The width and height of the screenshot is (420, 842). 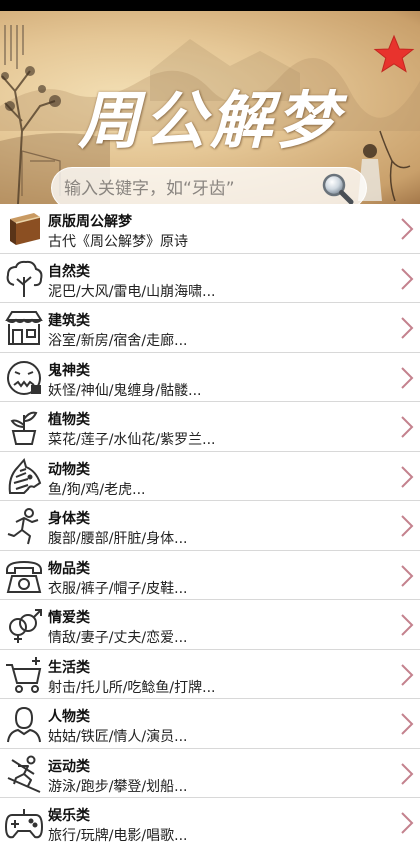 I want to click on item-title: 身体类, so click(x=69, y=519).